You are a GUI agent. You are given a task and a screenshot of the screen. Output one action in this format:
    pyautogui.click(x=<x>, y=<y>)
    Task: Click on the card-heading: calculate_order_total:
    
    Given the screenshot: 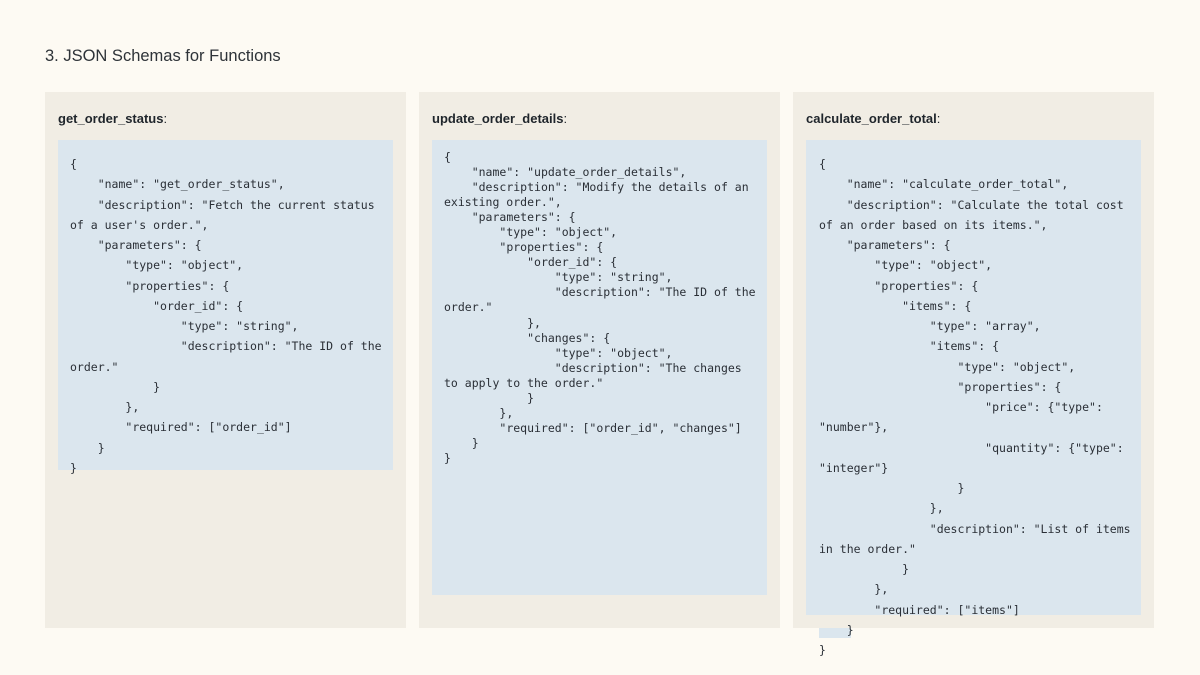 What is the action you would take?
    pyautogui.click(x=873, y=118)
    